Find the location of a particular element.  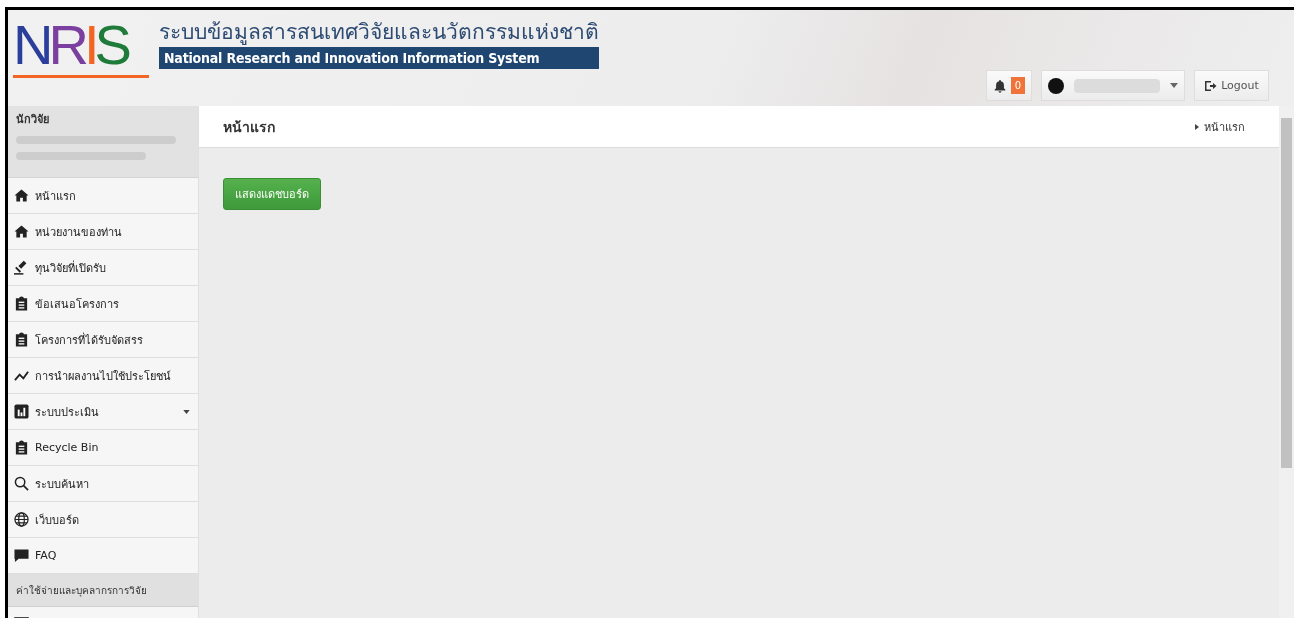

sidebar-item: ระบบประเมิน is located at coordinates (103, 412).